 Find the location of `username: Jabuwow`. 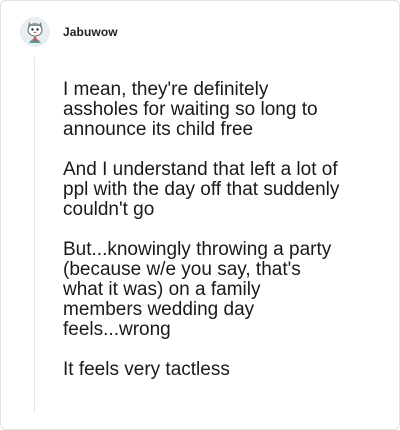

username: Jabuwow is located at coordinates (90, 32).